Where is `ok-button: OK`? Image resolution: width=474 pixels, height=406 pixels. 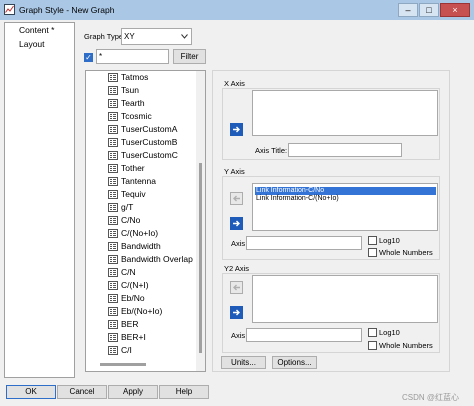
ok-button: OK is located at coordinates (31, 392).